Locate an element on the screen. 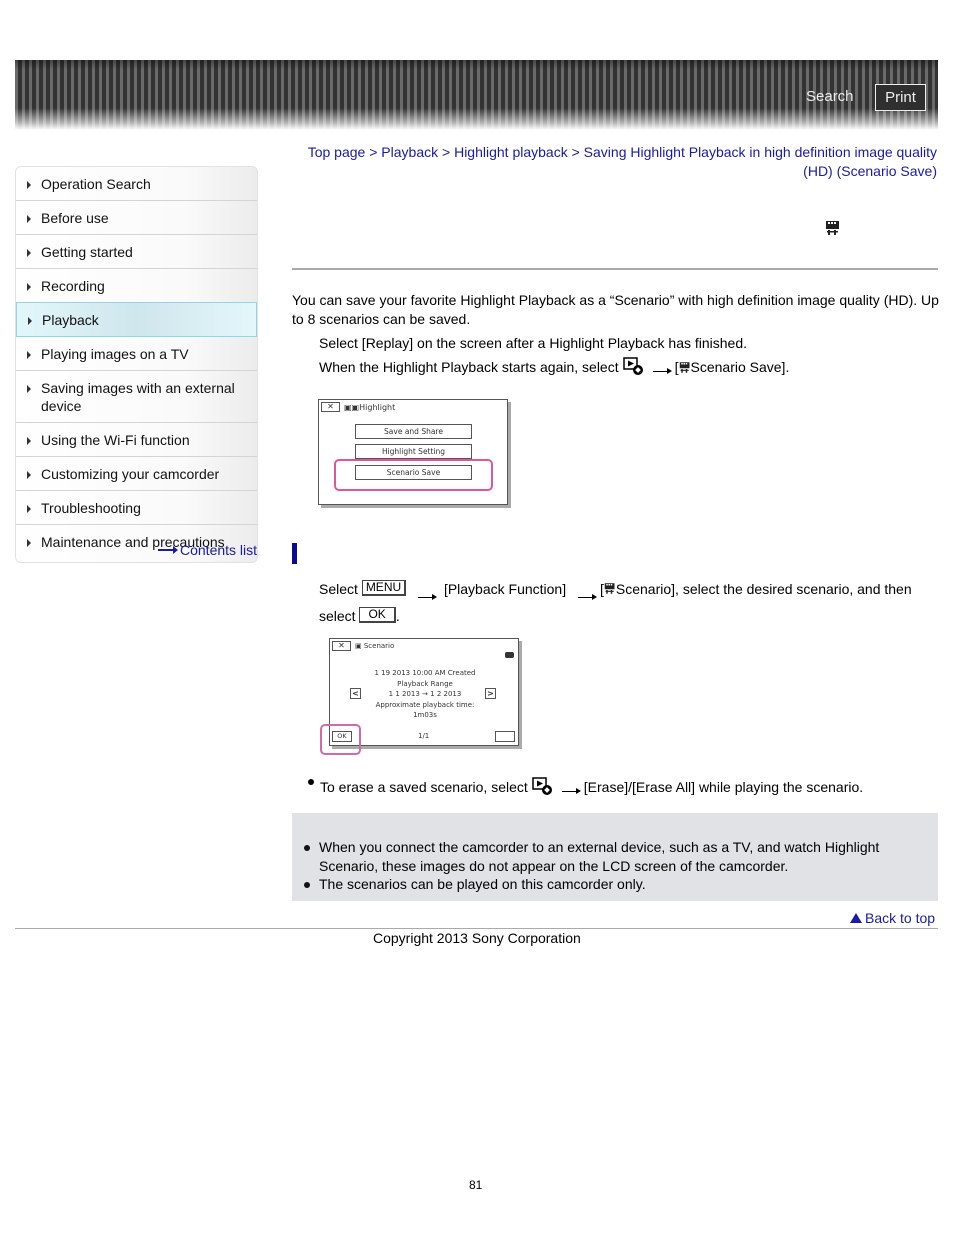  menu-key: MENU is located at coordinates (384, 588).